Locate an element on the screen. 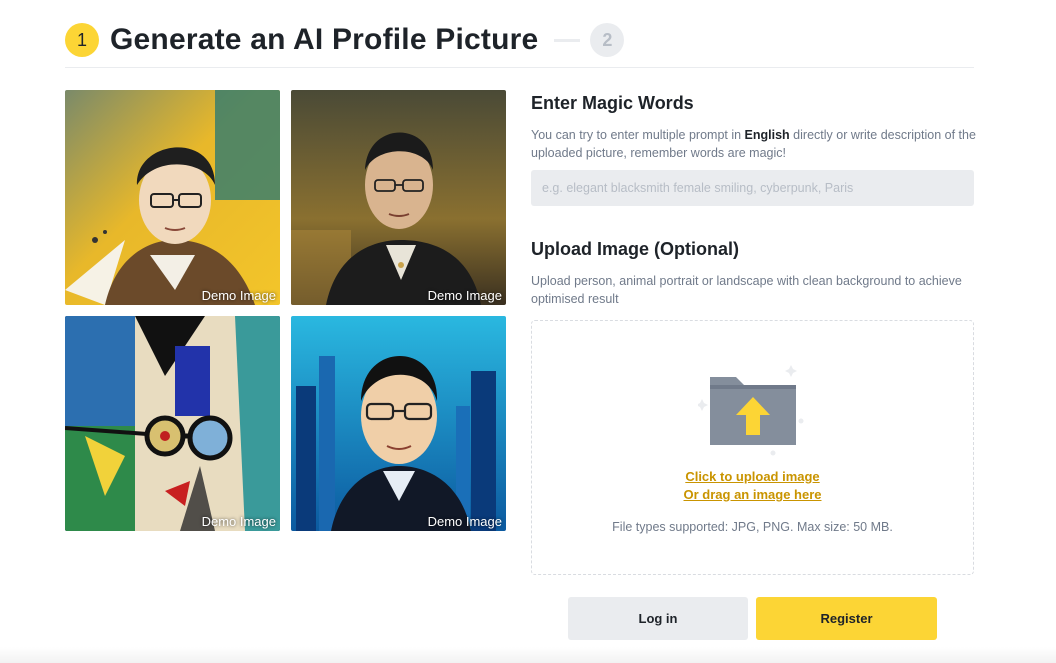  demo-image-4: Demo Image is located at coordinates (398, 423).